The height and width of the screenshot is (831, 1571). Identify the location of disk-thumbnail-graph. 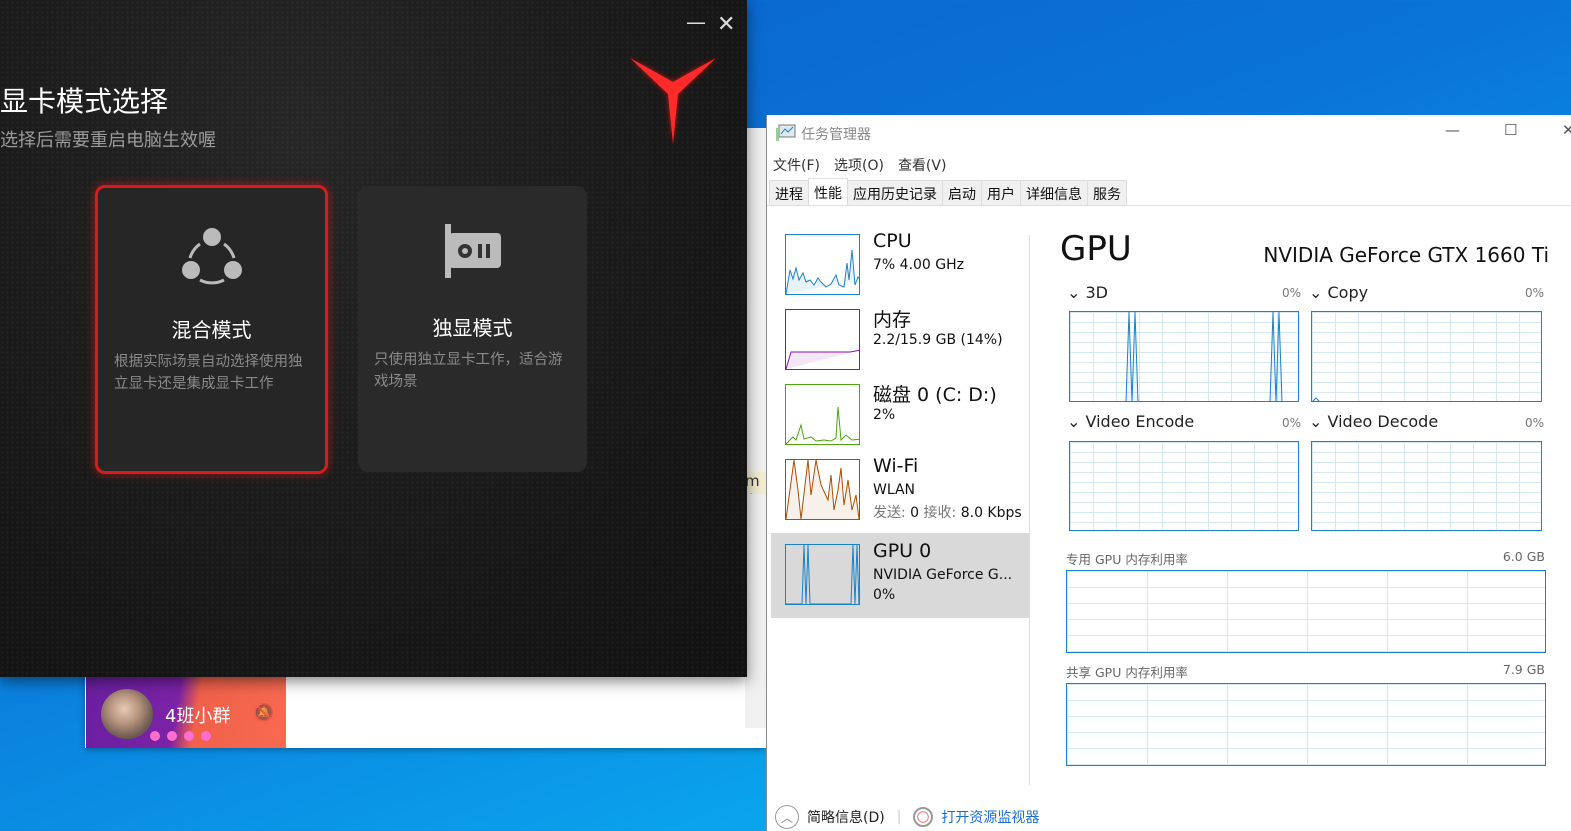
(822, 414).